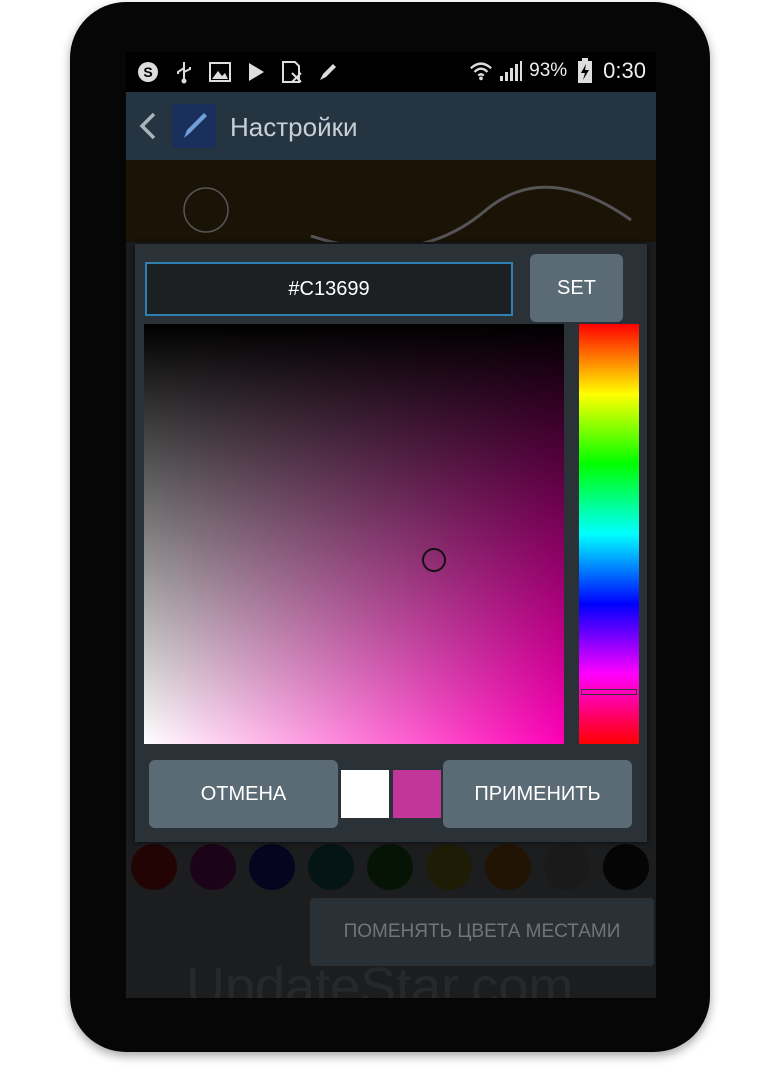 This screenshot has height=1069, width=780. Describe the element at coordinates (329, 289) in the screenshot. I see `hex-color-input: #C13699` at that location.